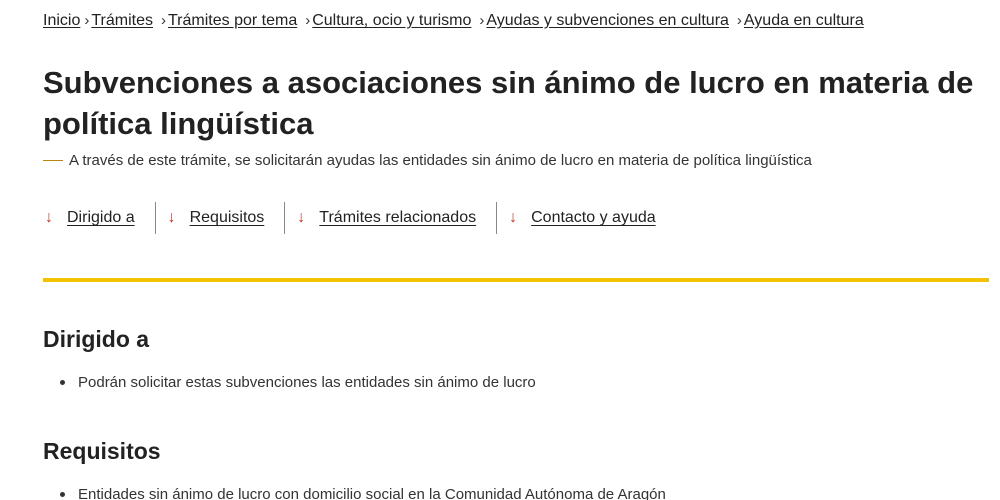 The width and height of the screenshot is (1000, 500). What do you see at coordinates (232, 21) in the screenshot?
I see `breadcrumb-item-tramites-por-tema: Trámites por tema` at bounding box center [232, 21].